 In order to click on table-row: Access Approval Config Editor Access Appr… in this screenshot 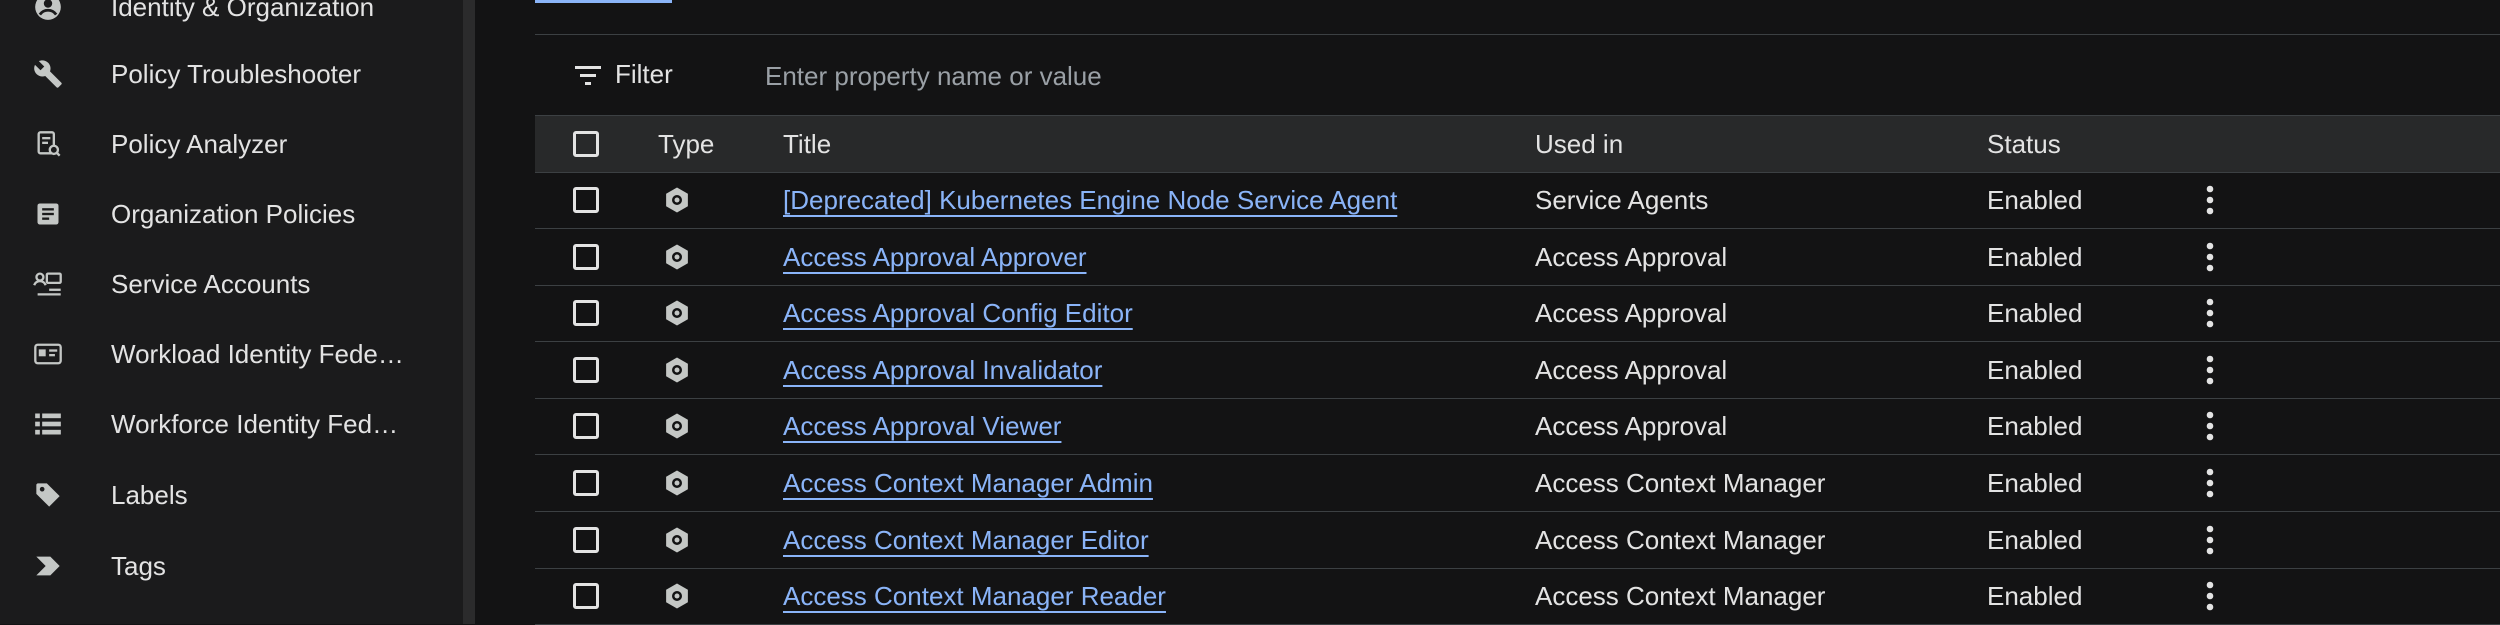, I will do `click(1517, 314)`.